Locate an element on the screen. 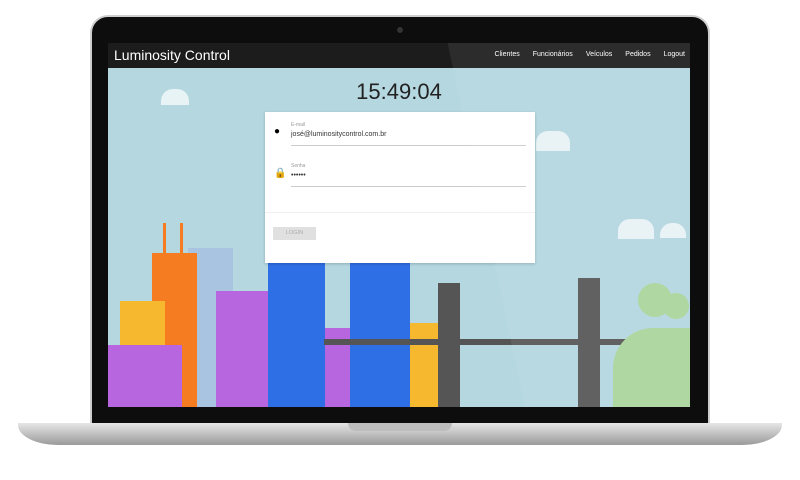  email-field: E-mail josé@luminositycontrol.com.br is located at coordinates (408, 134).